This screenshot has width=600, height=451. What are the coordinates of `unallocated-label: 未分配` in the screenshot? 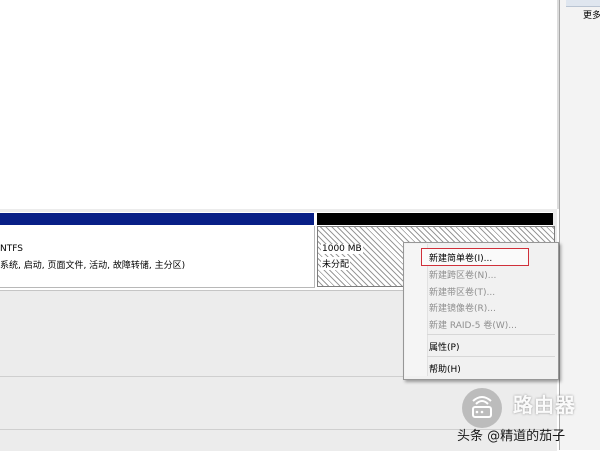 It's located at (336, 263).